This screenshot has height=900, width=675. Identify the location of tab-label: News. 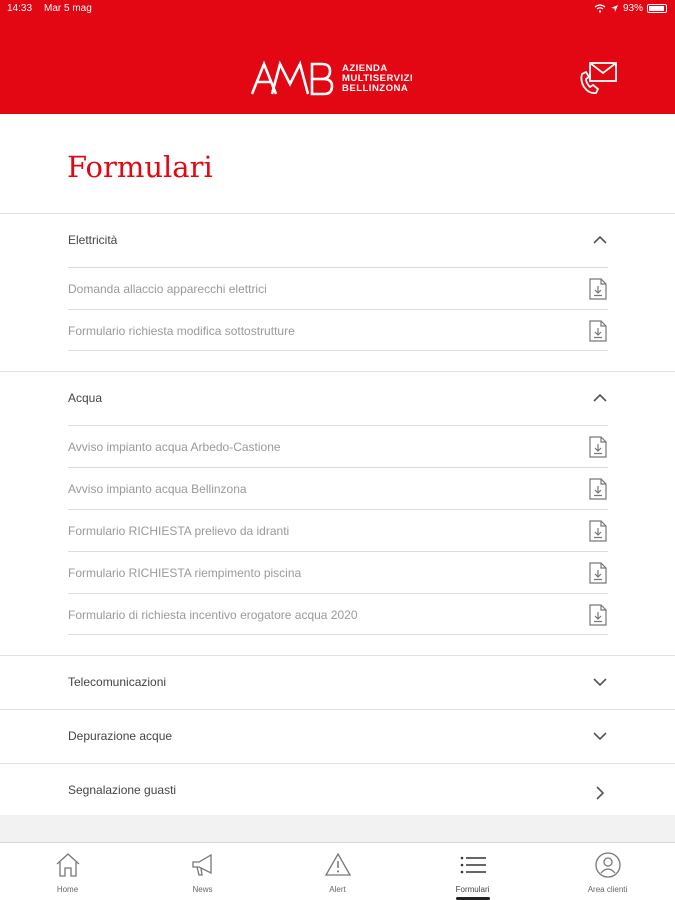
(202, 889).